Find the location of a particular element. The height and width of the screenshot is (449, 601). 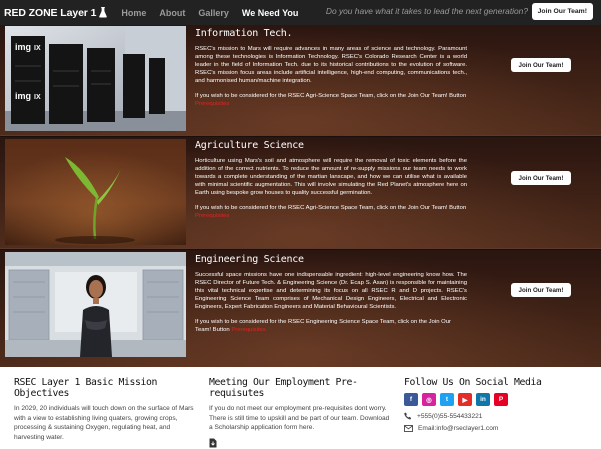

section-title: Engineering Science is located at coordinates (249, 259).